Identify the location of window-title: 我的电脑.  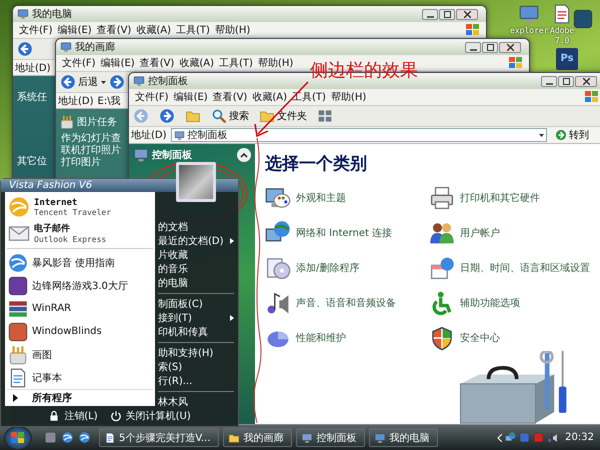
(52, 14).